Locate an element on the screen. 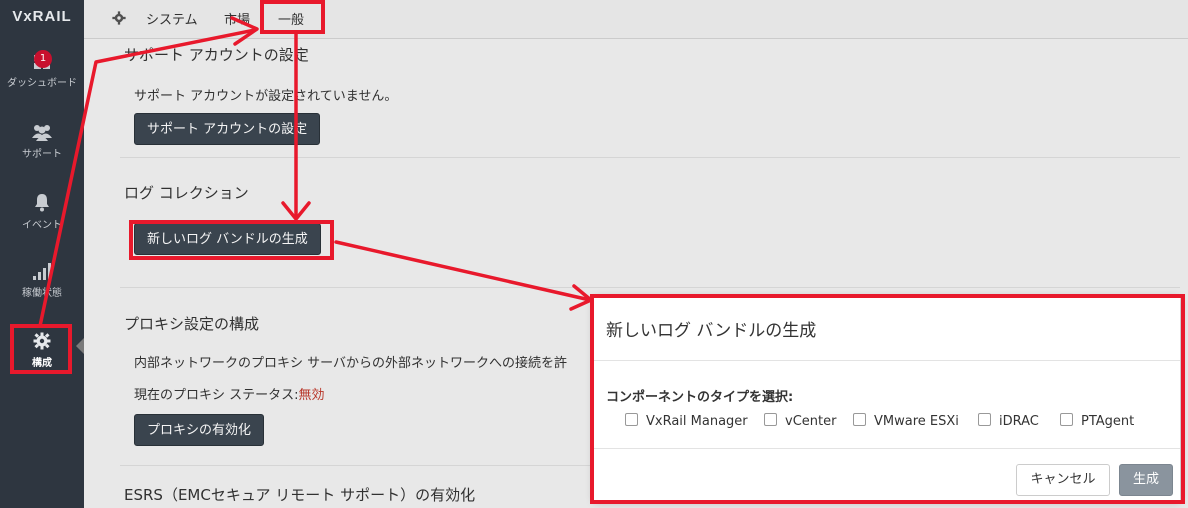 Image resolution: width=1188 pixels, height=508 pixels. signal-bars-icon is located at coordinates (42, 271).